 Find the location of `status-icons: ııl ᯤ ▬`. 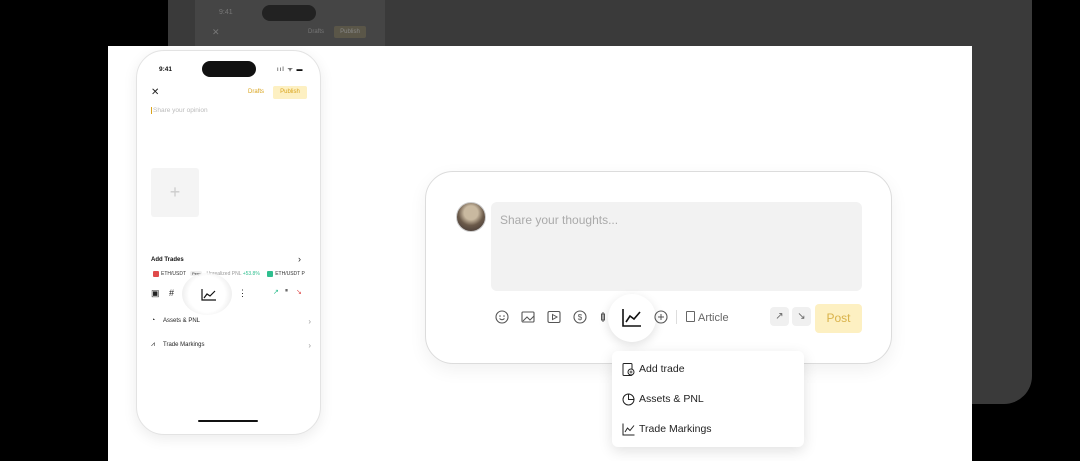

status-icons: ııl ᯤ ▬ is located at coordinates (290, 70).